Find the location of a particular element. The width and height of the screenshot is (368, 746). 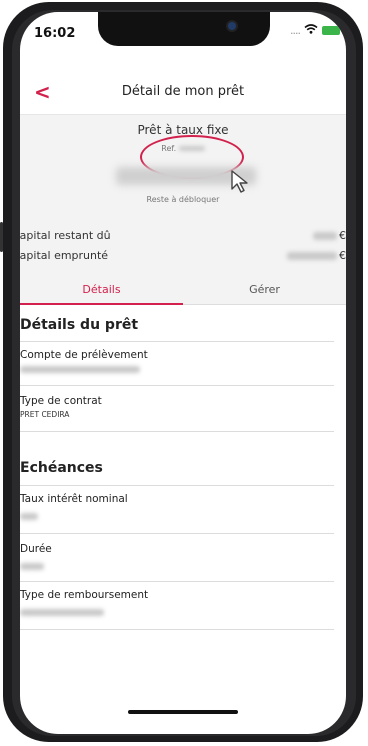

capital-restant-value: € is located at coordinates (329, 235).